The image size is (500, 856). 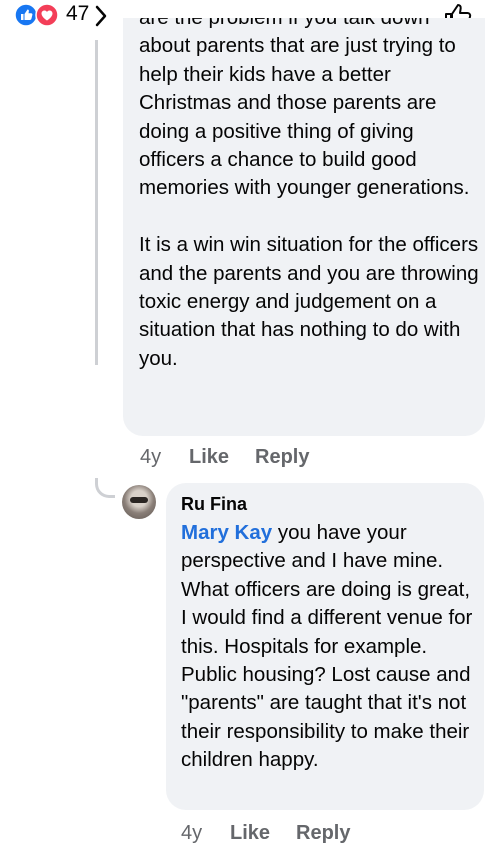 I want to click on like-icon, so click(x=26, y=15).